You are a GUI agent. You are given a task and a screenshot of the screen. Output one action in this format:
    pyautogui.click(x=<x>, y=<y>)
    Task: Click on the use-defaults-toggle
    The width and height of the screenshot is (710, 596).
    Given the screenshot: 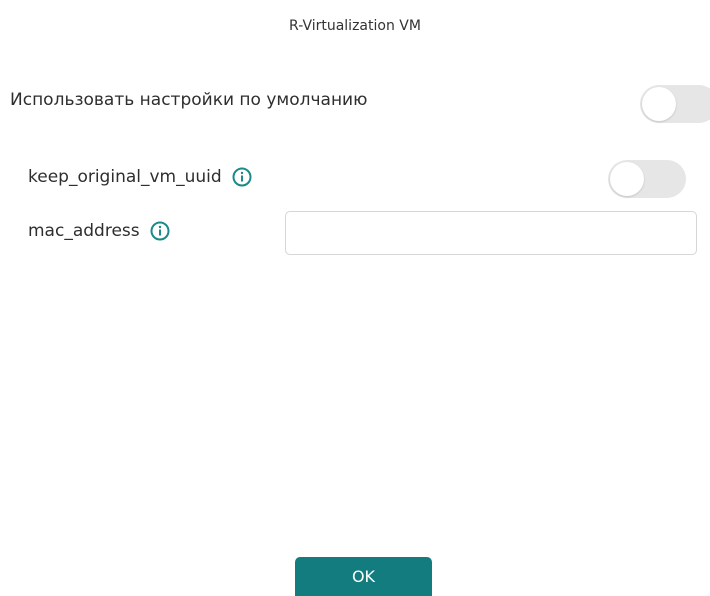 What is the action you would take?
    pyautogui.click(x=675, y=104)
    